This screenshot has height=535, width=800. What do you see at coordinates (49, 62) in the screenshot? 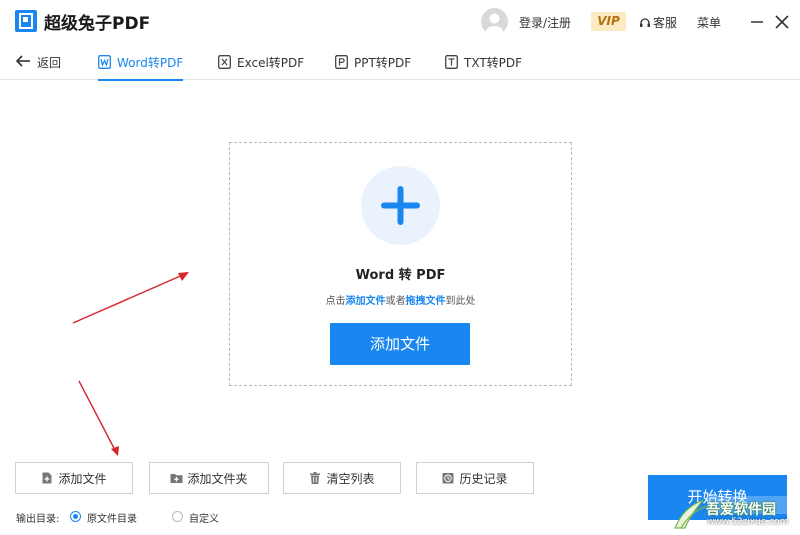
I see `back-label: 返回` at bounding box center [49, 62].